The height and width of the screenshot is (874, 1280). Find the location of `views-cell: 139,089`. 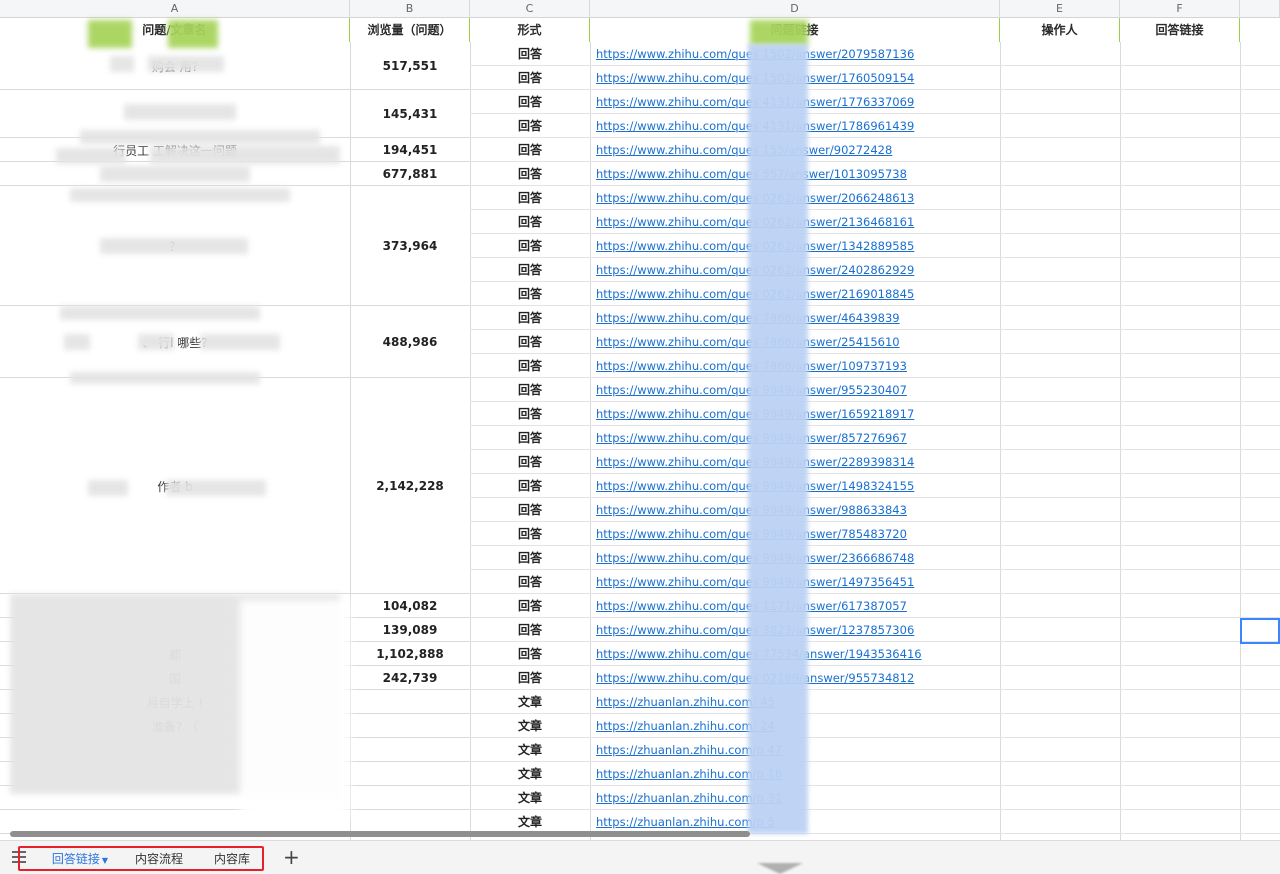

views-cell: 139,089 is located at coordinates (410, 630).